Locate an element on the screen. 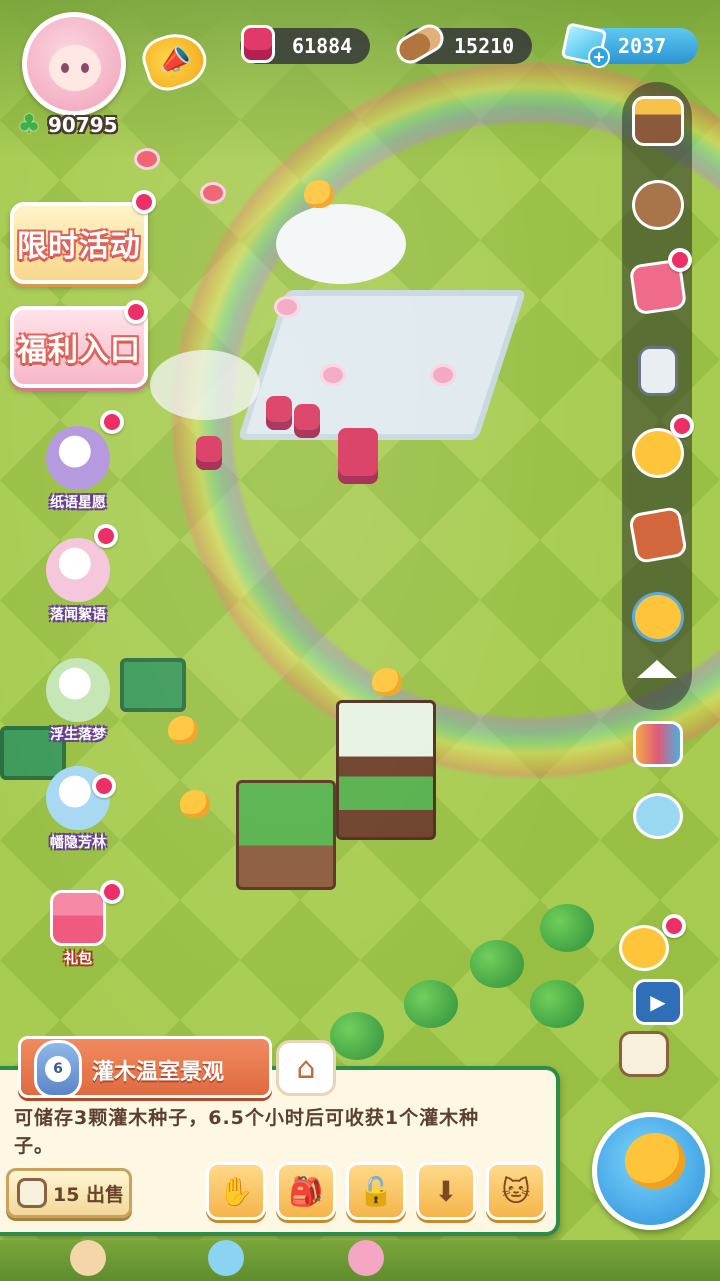 The image size is (720, 1281). building-description: 可储存3颗灌木种子，6.5个小时后可收获1个灌木种子。 is located at coordinates (247, 1132).